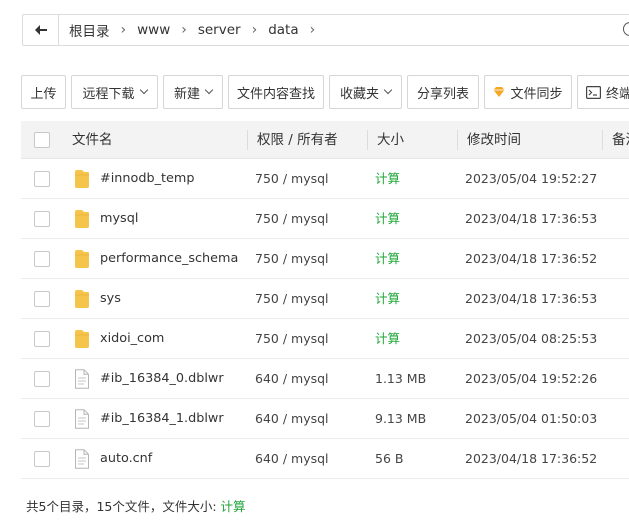 The height and width of the screenshot is (526, 629). Describe the element at coordinates (359, 94) in the screenshot. I see `favorites-label: 收藏夹` at that location.